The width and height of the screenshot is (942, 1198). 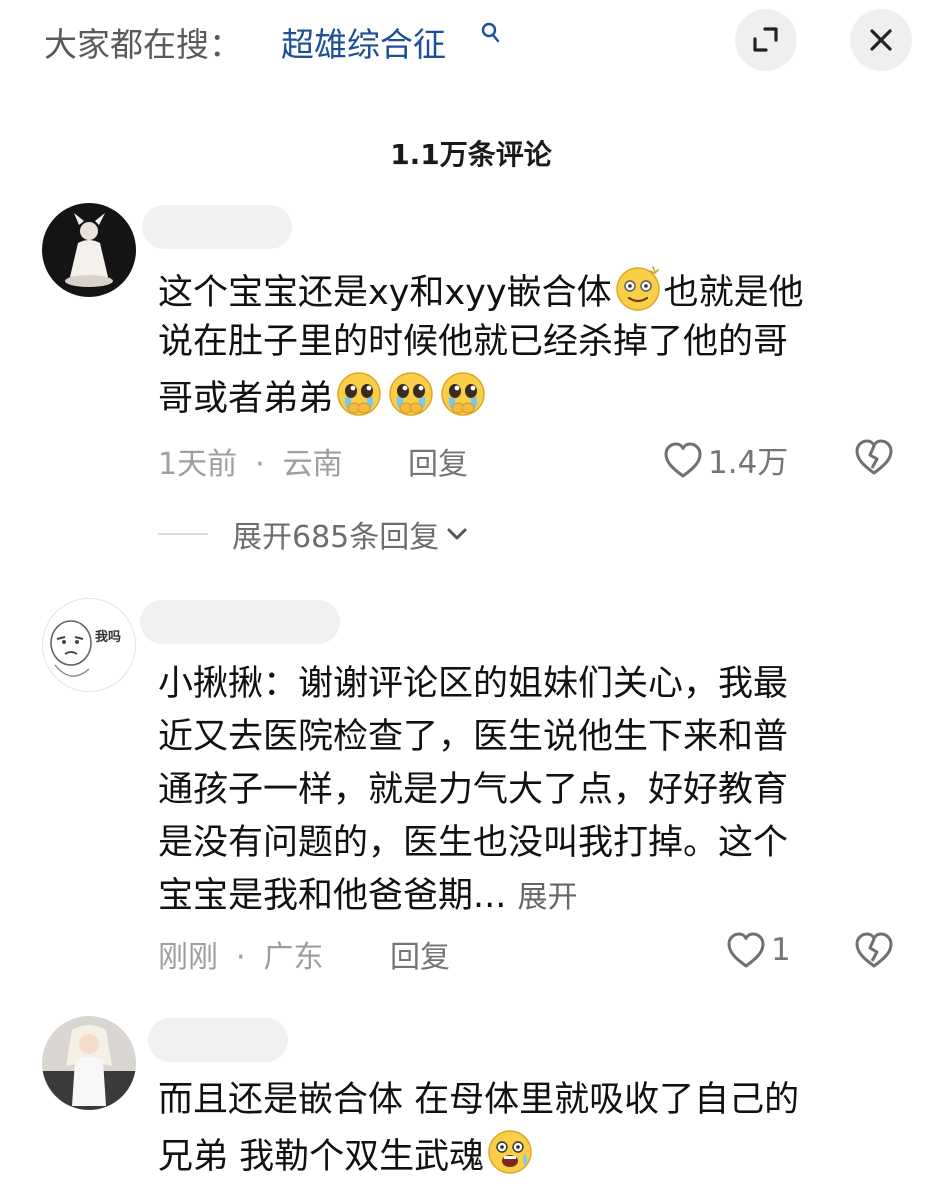 What do you see at coordinates (188, 957) in the screenshot?
I see `comment-time: 刚刚` at bounding box center [188, 957].